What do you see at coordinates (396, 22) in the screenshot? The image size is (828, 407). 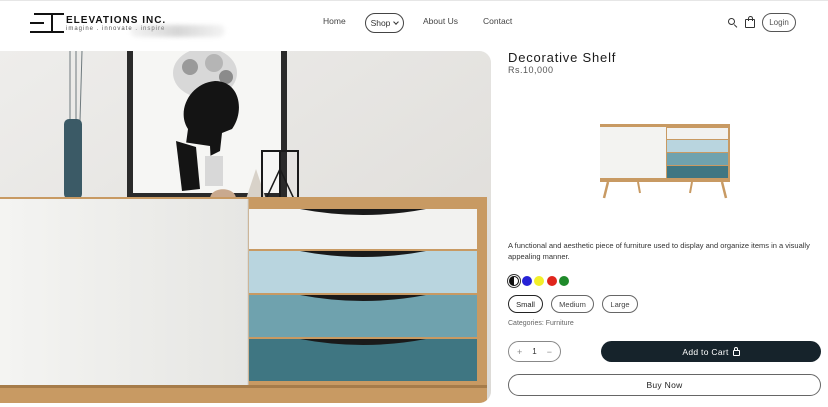 I see `chevron-down-icon` at bounding box center [396, 22].